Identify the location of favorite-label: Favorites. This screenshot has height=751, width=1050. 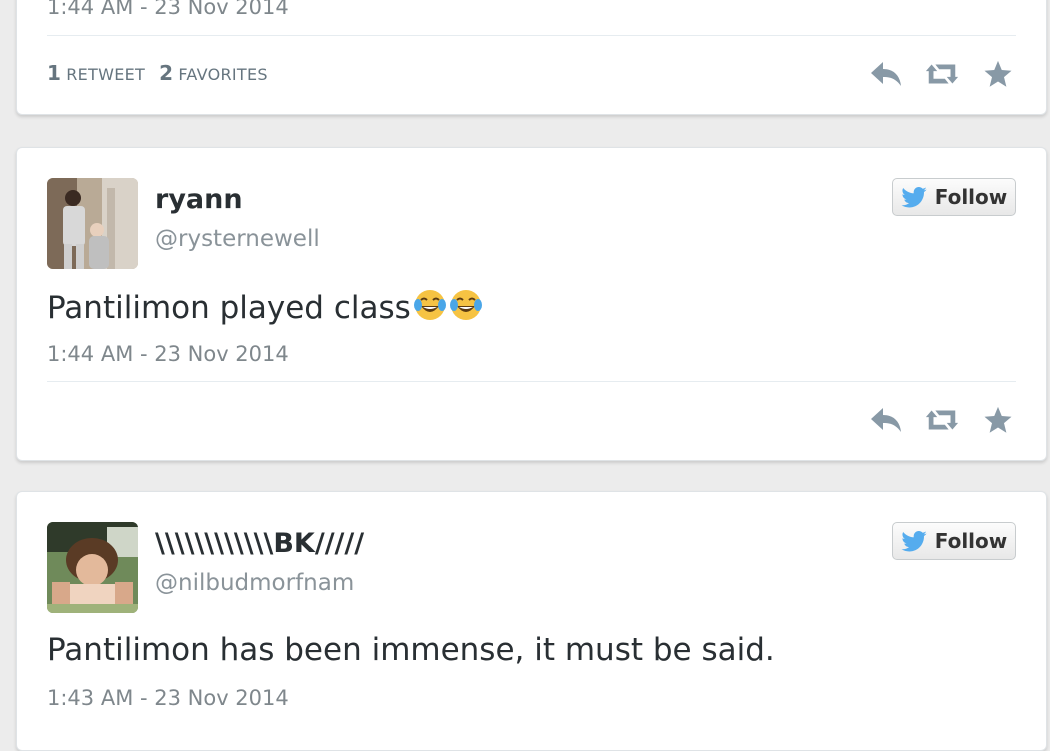
(223, 74).